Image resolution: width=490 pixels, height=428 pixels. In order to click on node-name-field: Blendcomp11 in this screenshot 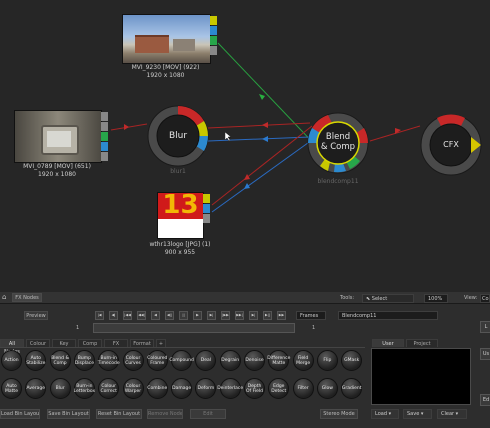, I will do `click(388, 315)`.